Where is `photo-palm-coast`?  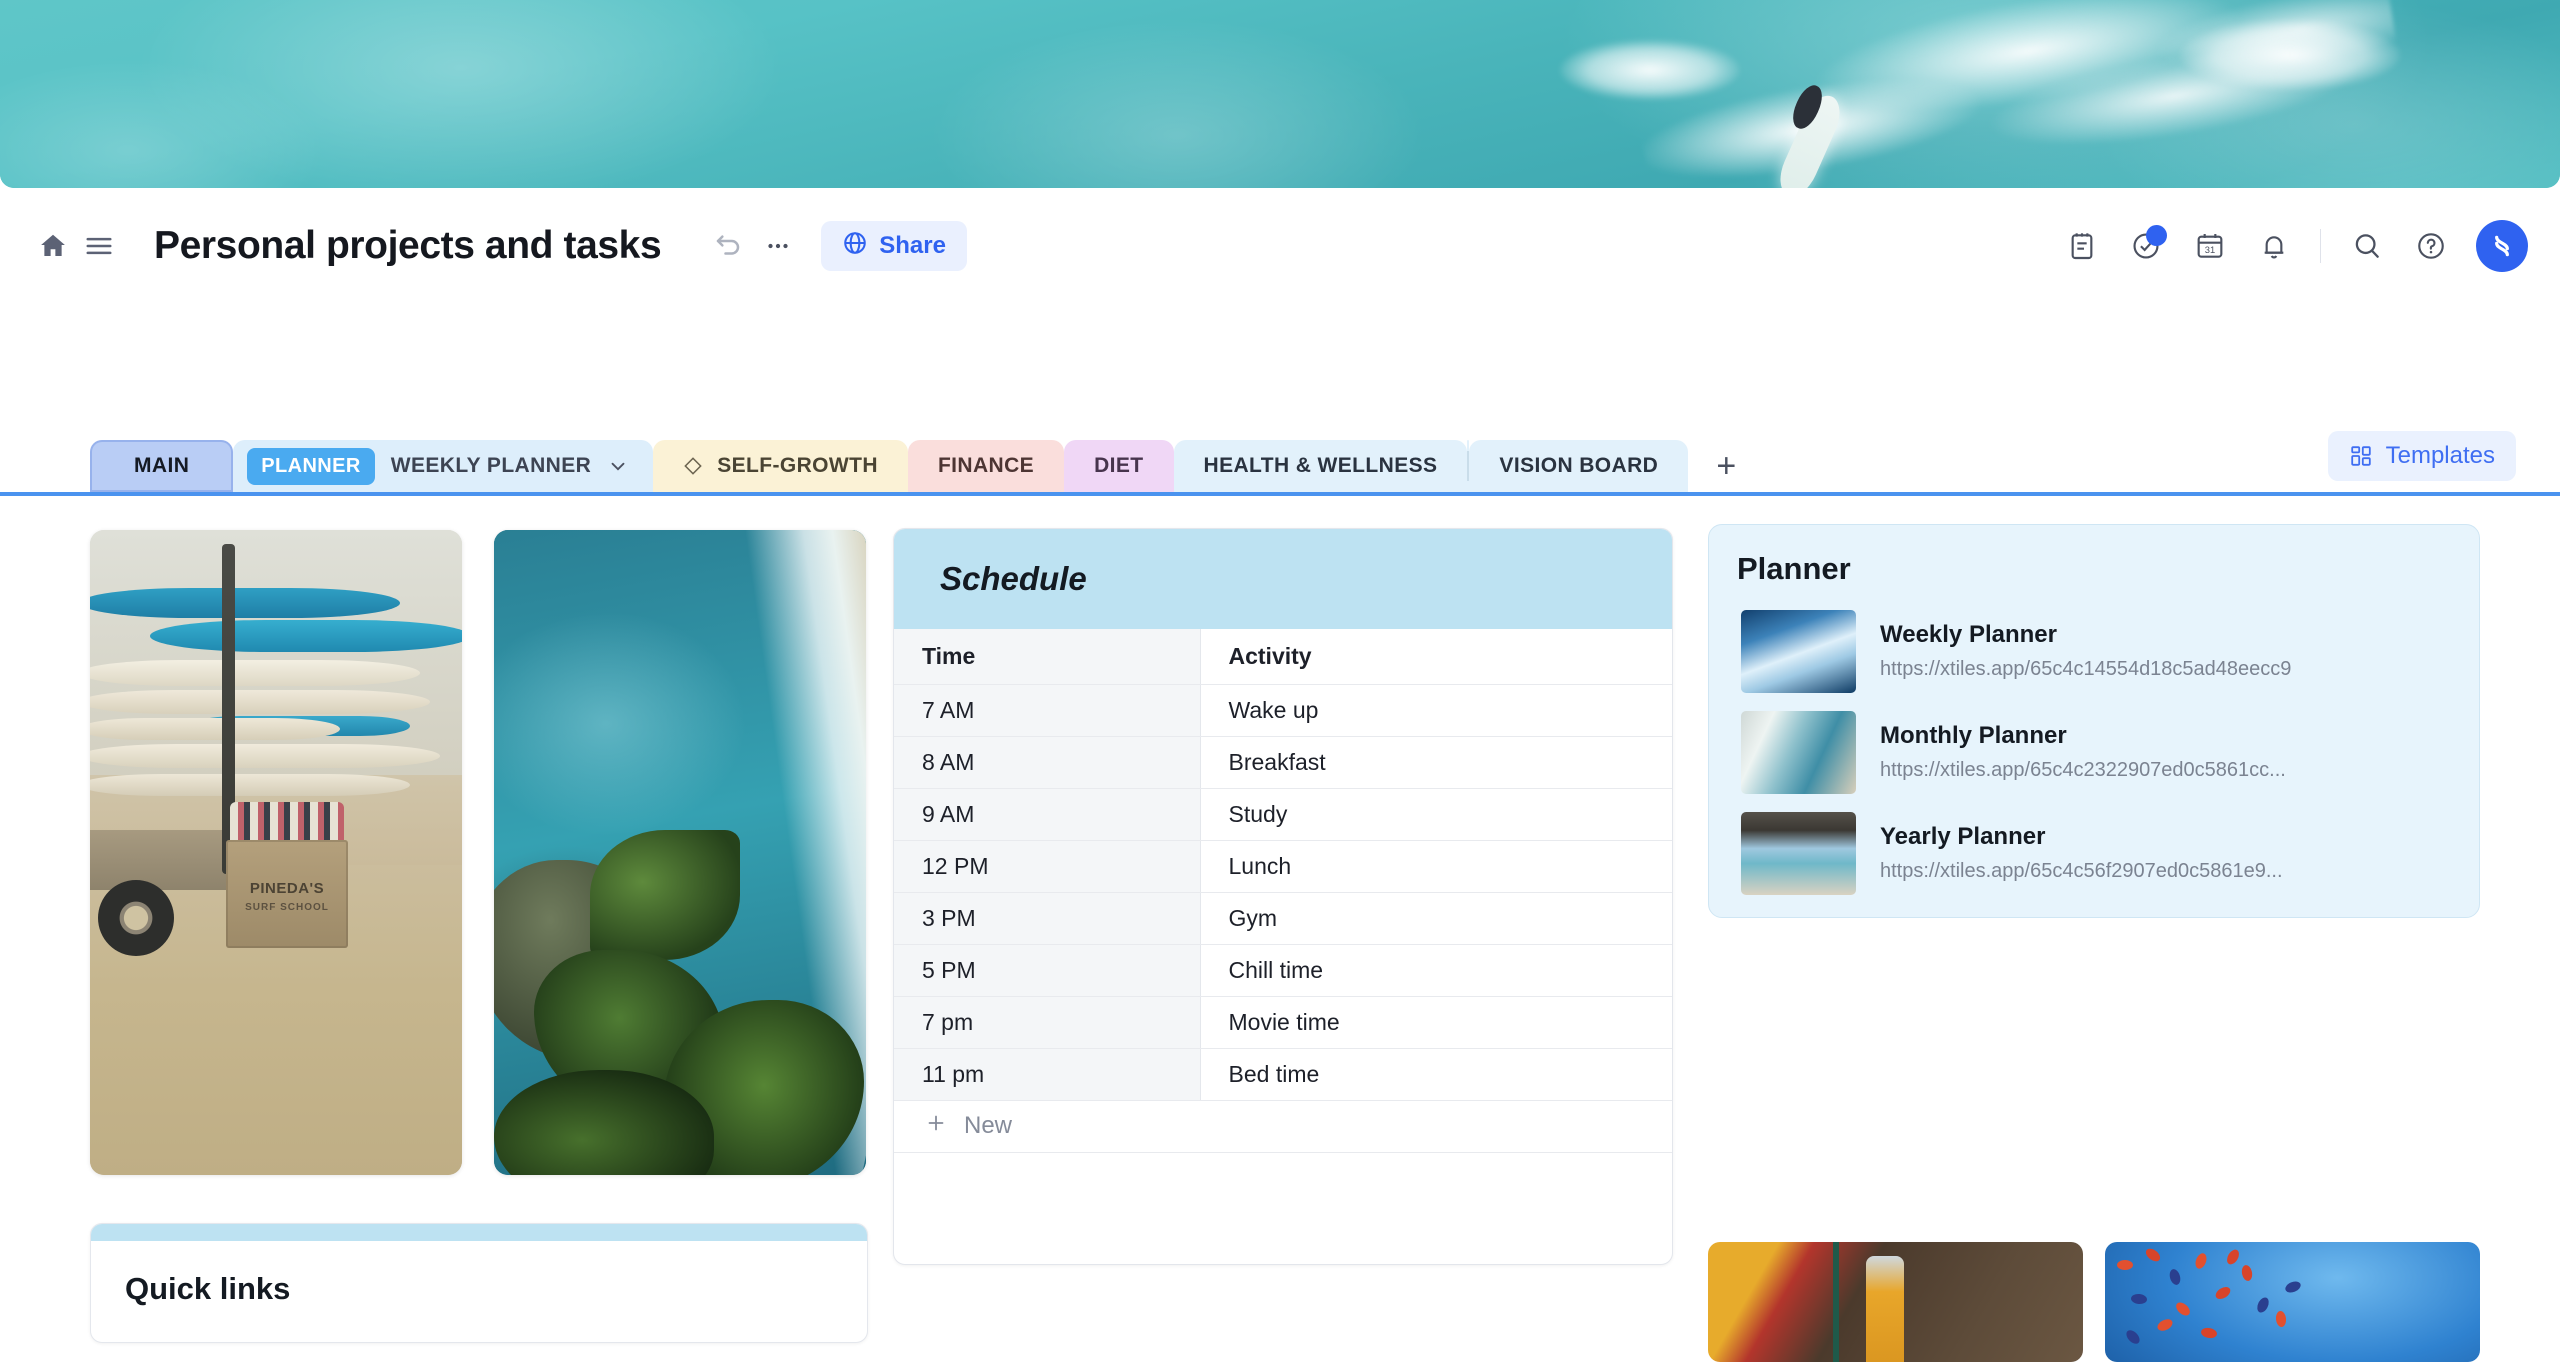 photo-palm-coast is located at coordinates (680, 852).